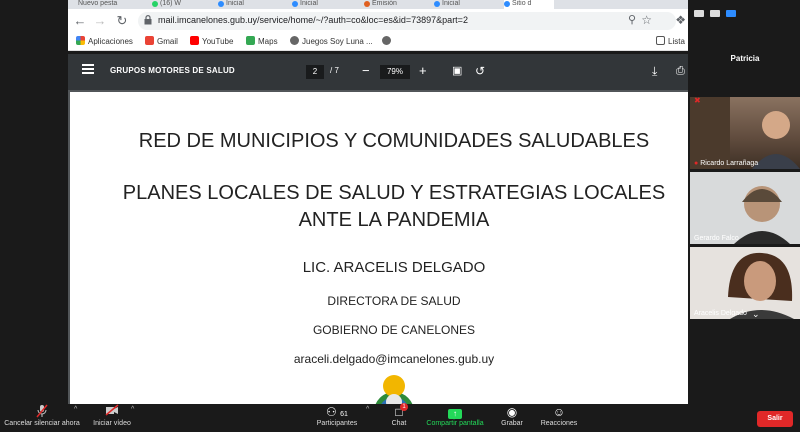  Describe the element at coordinates (676, 41) in the screenshot. I see `reading-list-label: Lista` at that location.